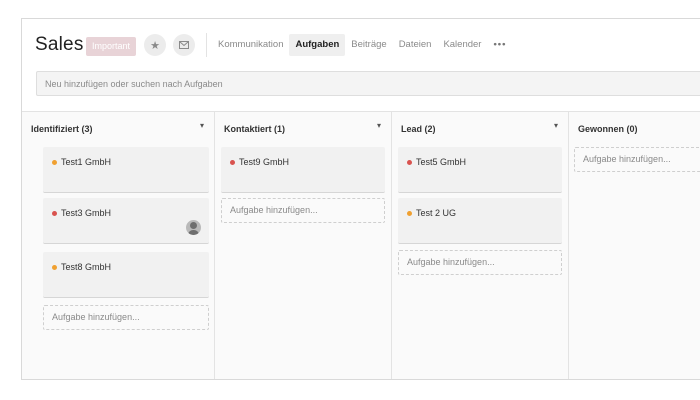  I want to click on column-title: Gewonnen (0), so click(608, 129).